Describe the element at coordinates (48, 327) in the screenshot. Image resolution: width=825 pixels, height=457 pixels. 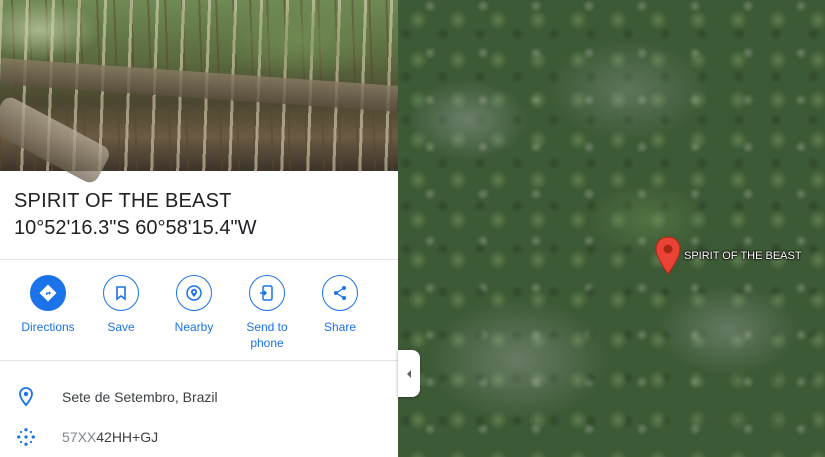
I see `directions-label: Directions` at that location.